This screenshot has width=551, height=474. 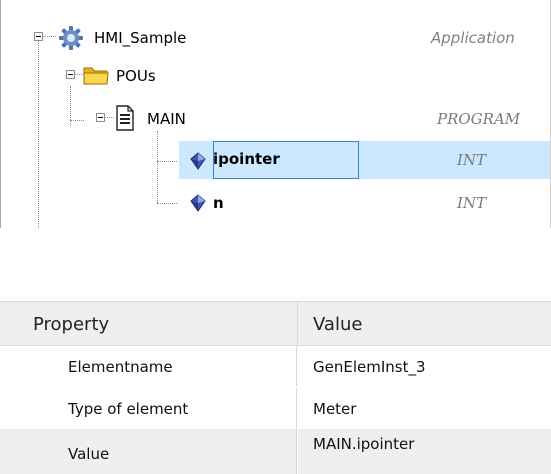 What do you see at coordinates (424, 408) in the screenshot?
I see `property-value-cell: Meter` at bounding box center [424, 408].